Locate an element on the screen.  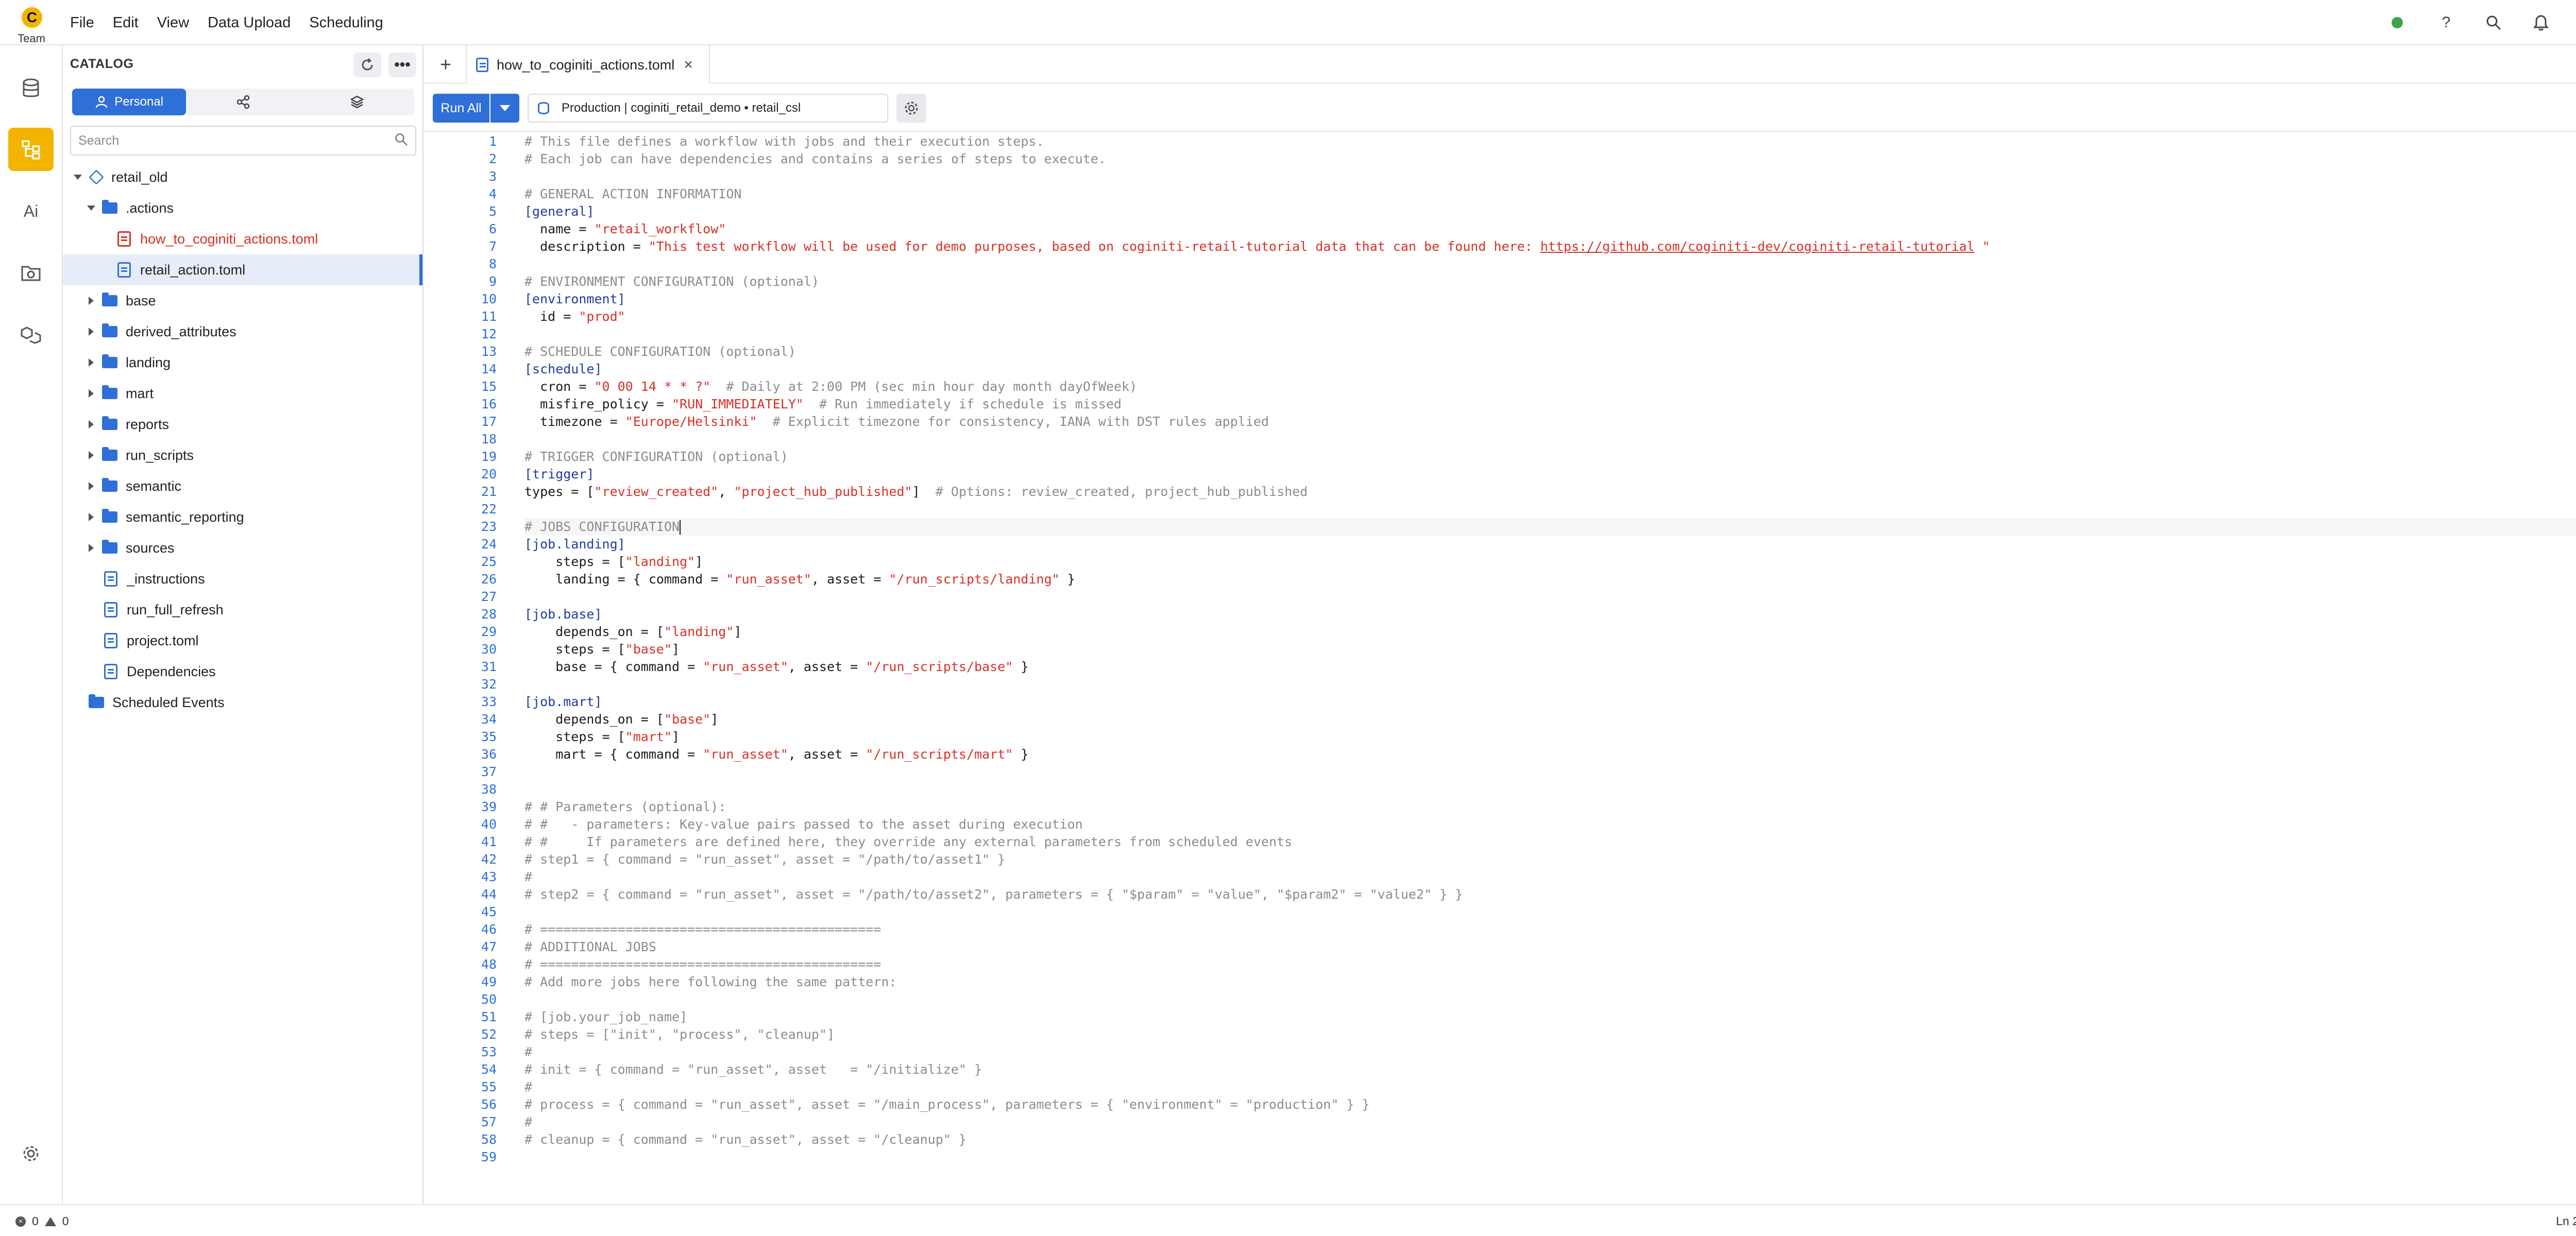
database-icon is located at coordinates (31, 88).